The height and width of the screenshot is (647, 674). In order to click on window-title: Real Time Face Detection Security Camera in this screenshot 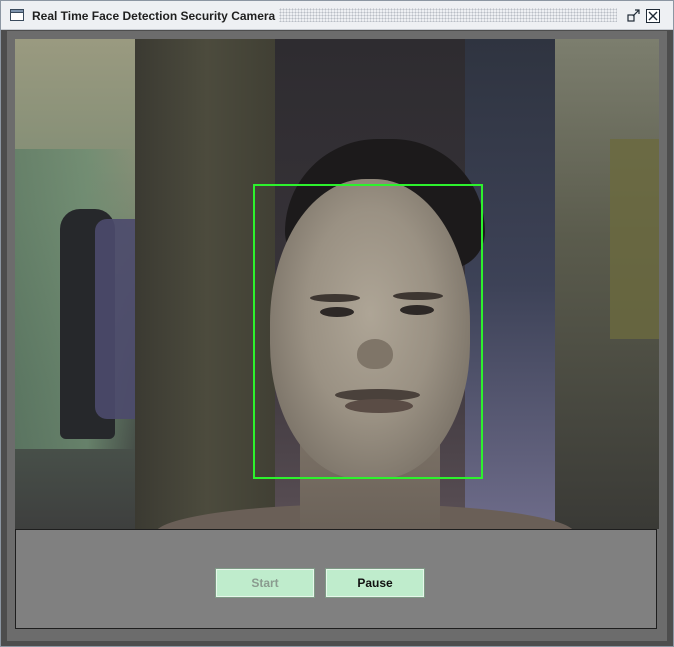, I will do `click(156, 16)`.